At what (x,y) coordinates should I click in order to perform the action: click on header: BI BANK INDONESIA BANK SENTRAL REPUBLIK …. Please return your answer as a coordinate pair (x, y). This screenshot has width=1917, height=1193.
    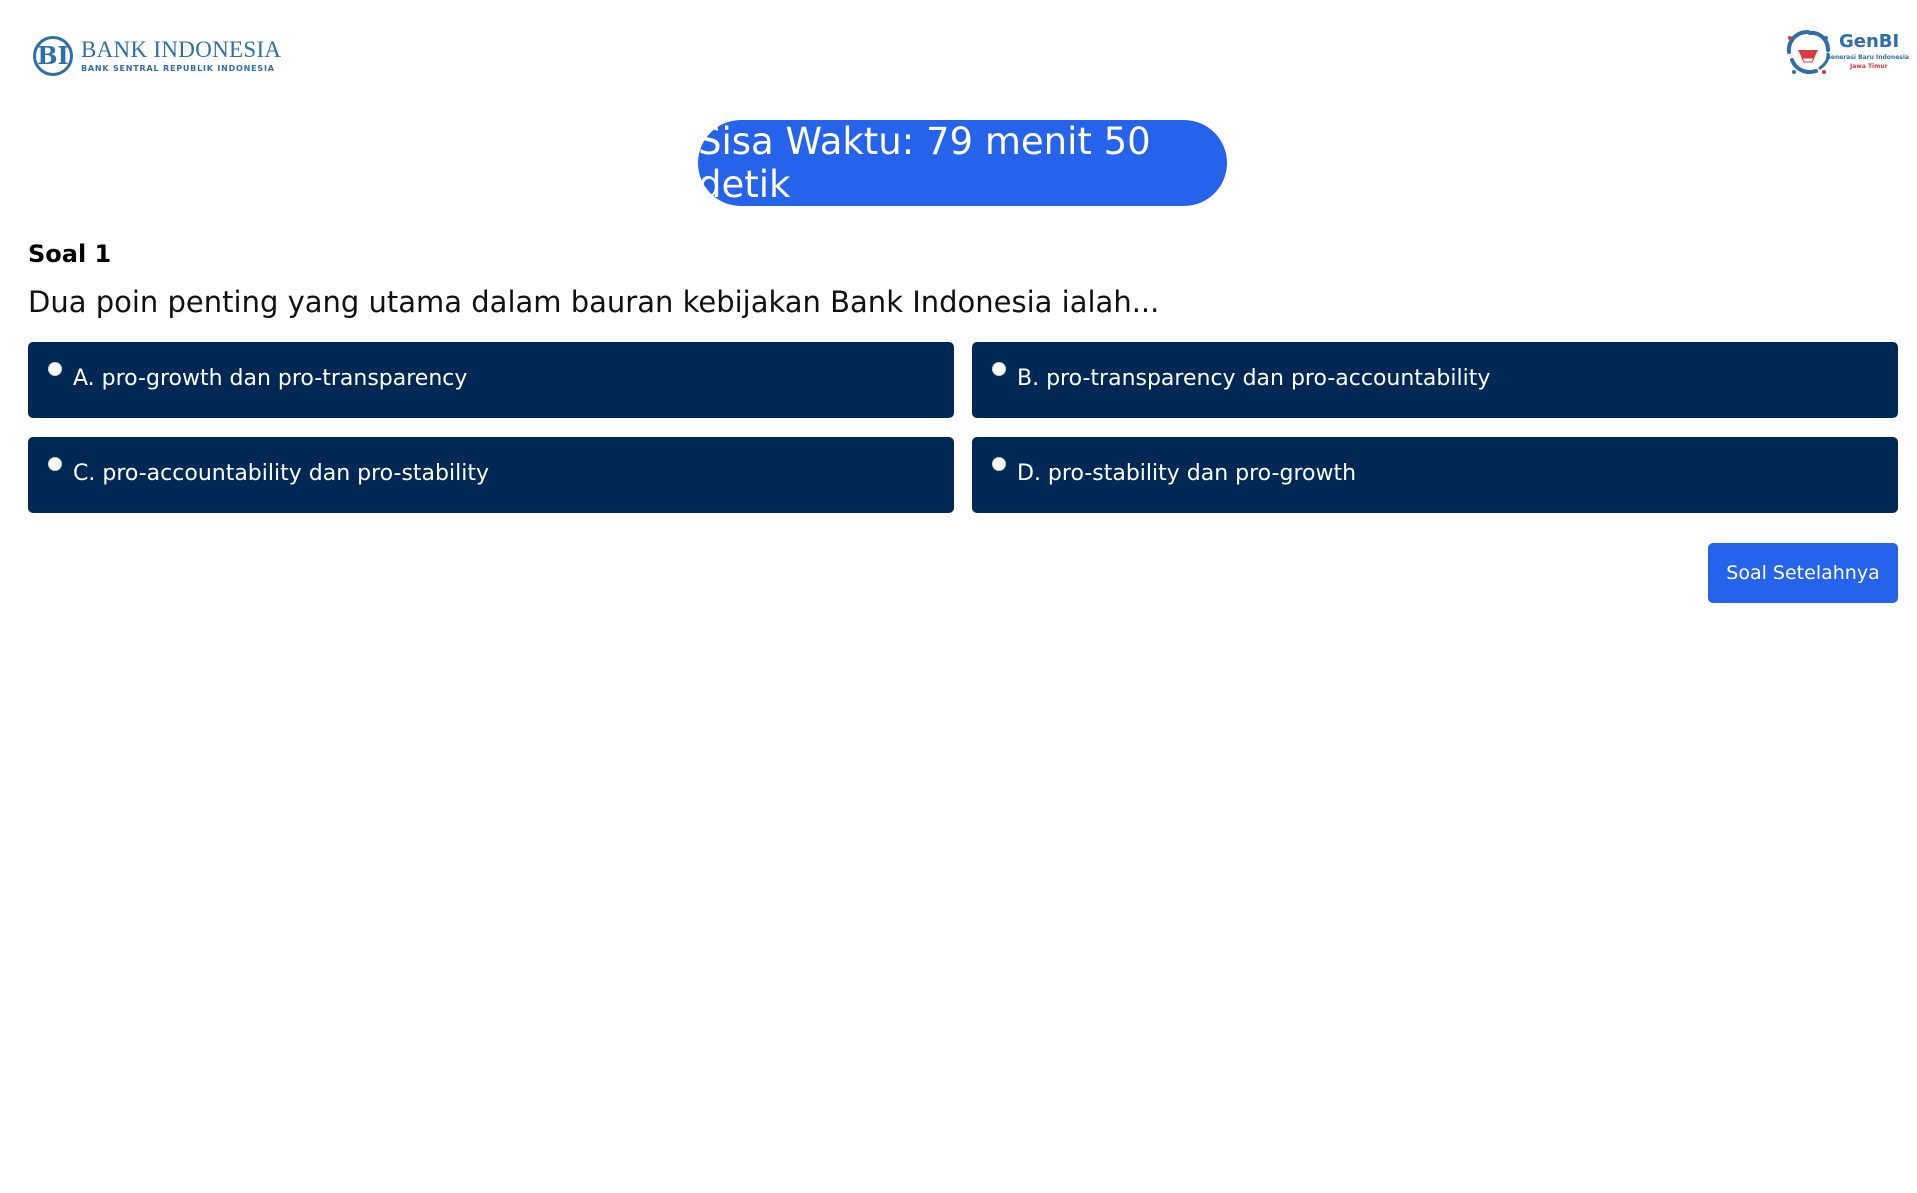
    Looking at the image, I should click on (958, 55).